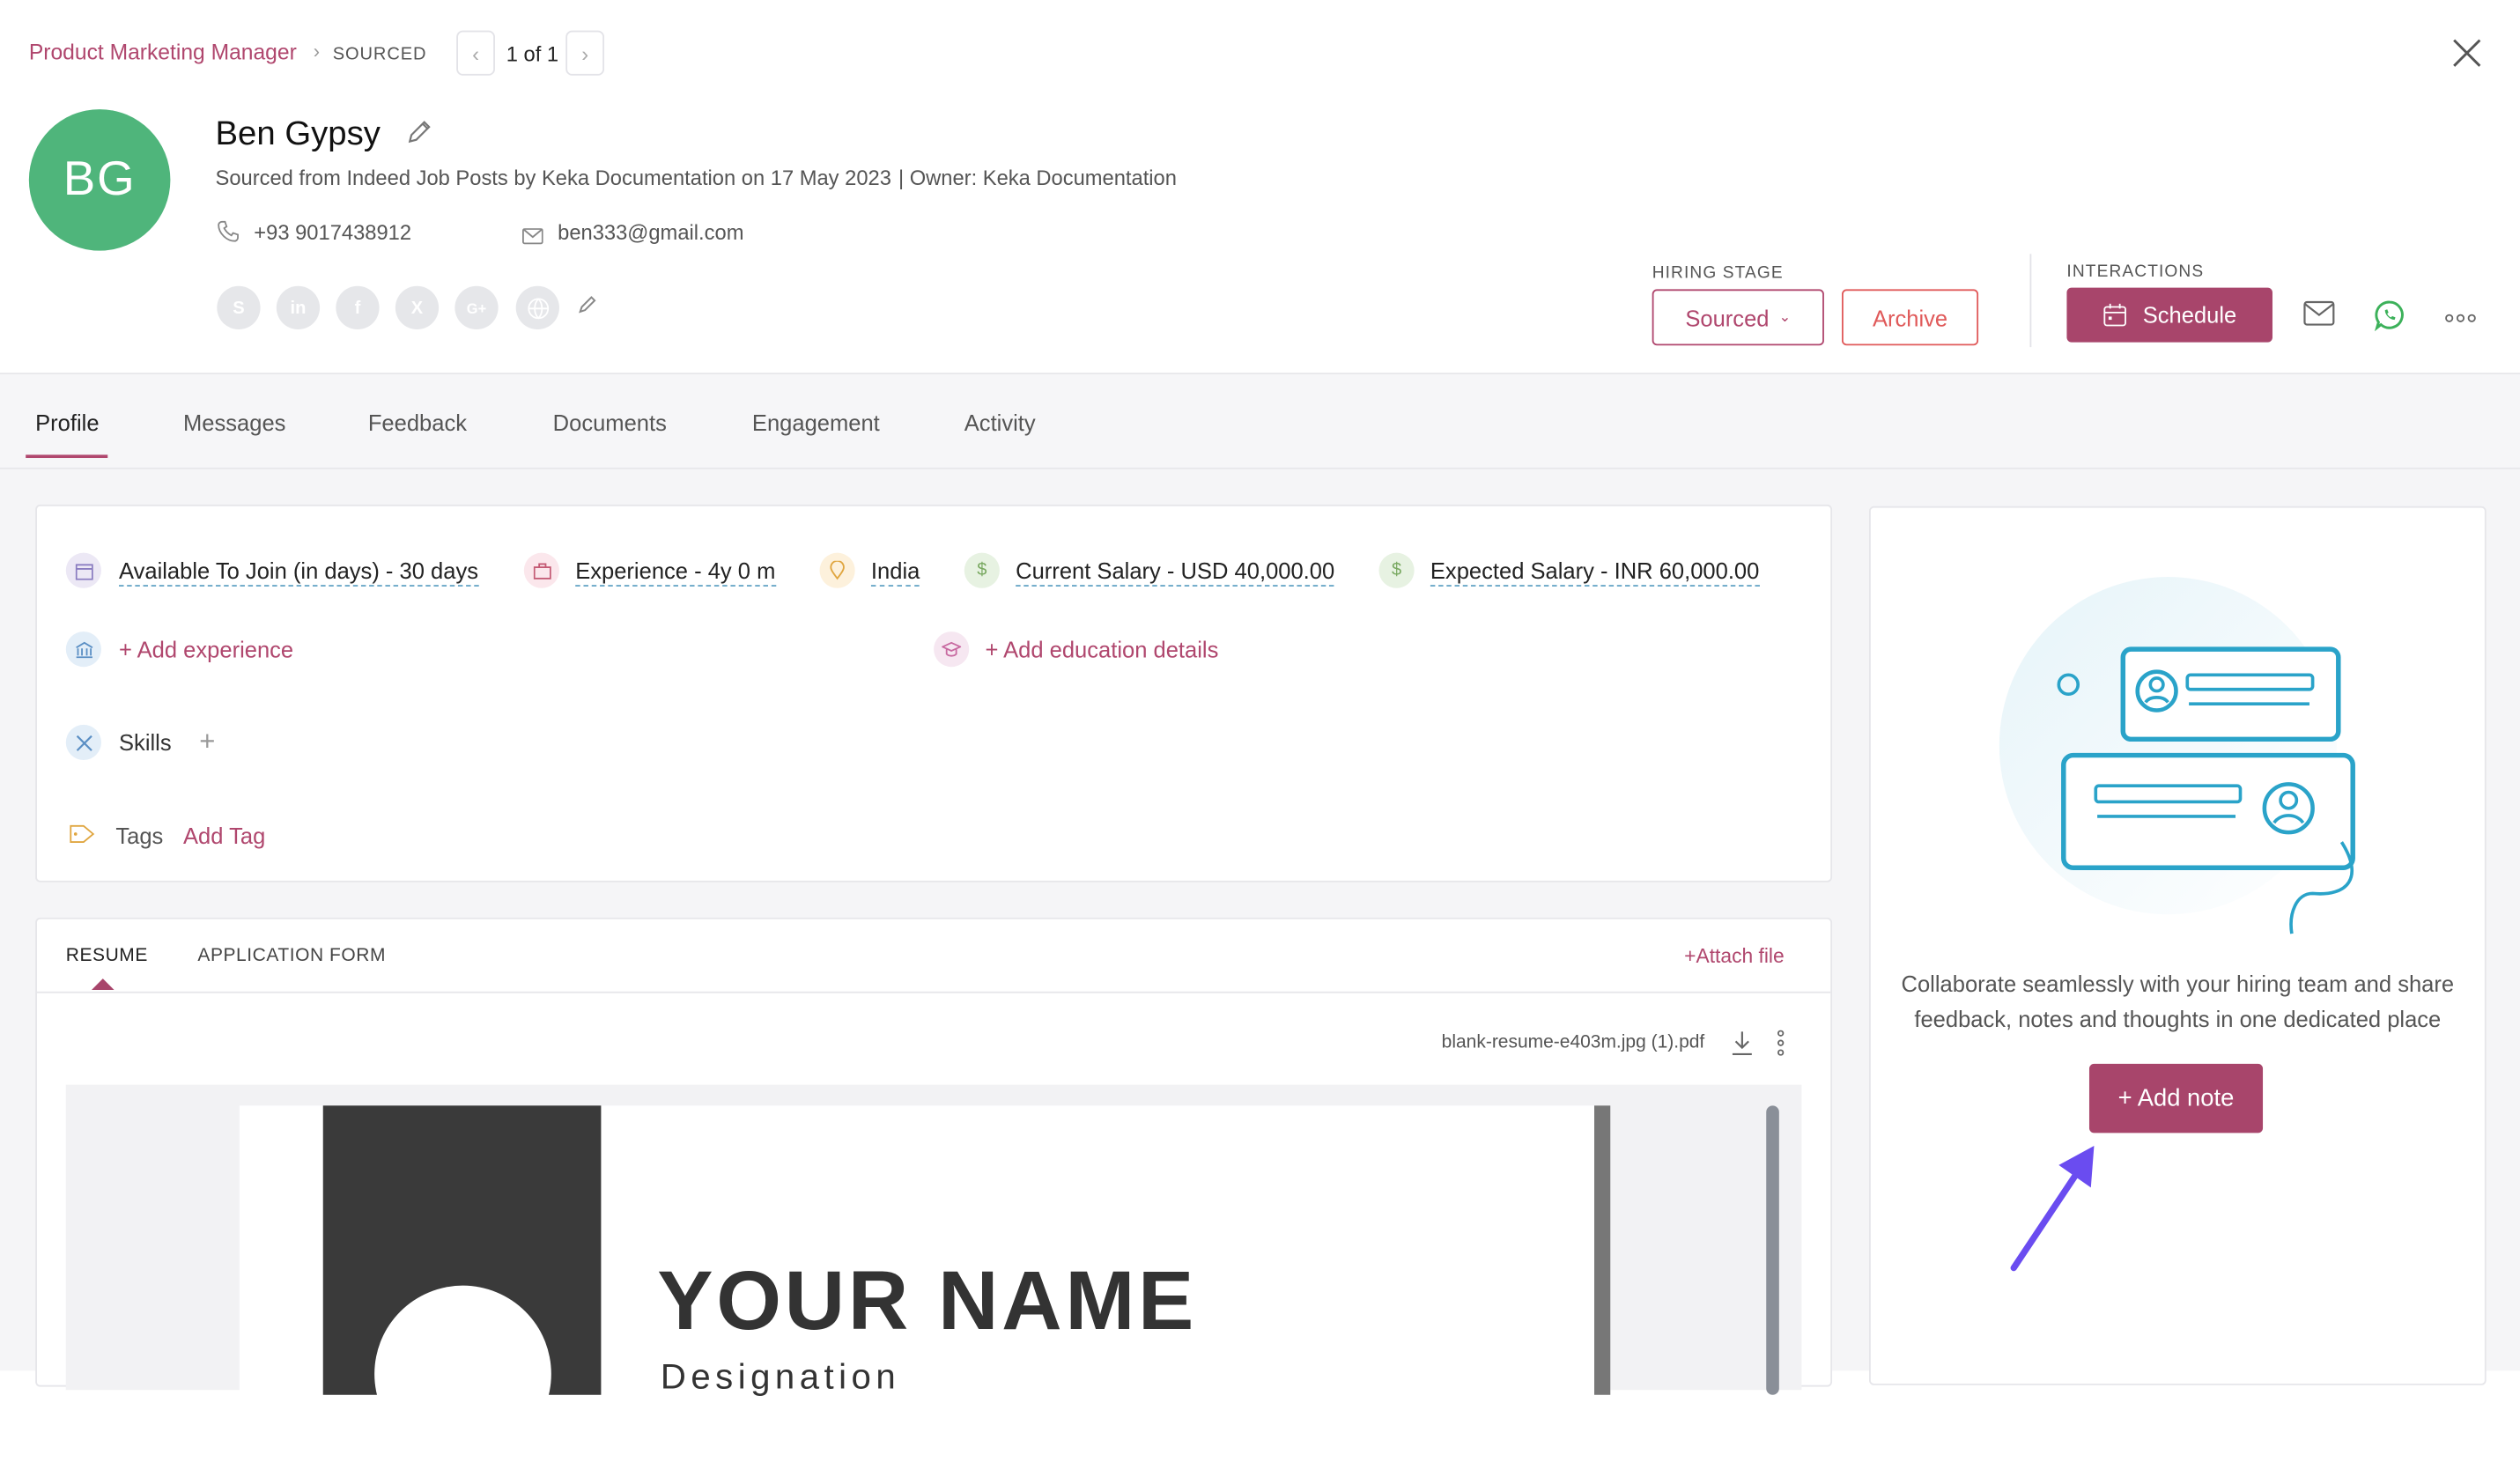 The width and height of the screenshot is (2520, 1462). I want to click on breadcrumb-stage: SOURCED, so click(379, 54).